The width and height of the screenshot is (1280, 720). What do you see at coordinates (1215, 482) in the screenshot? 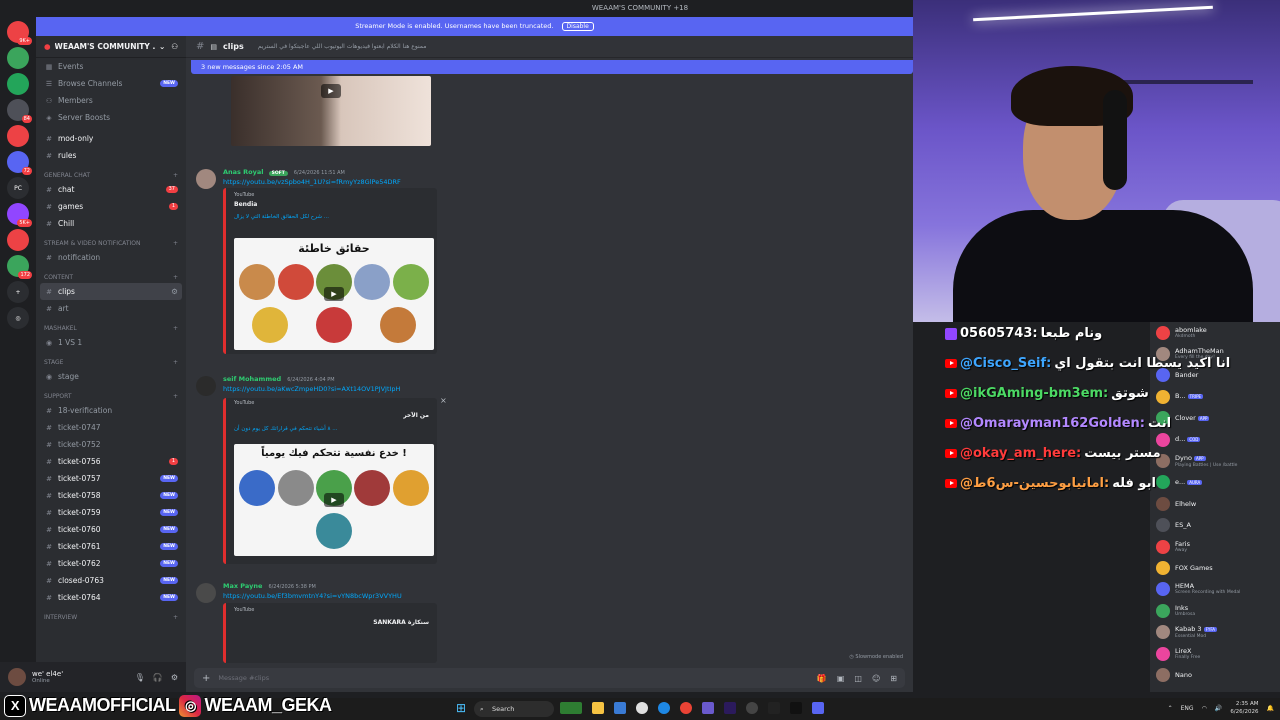
I see `member-item: e... AURA` at bounding box center [1215, 482].